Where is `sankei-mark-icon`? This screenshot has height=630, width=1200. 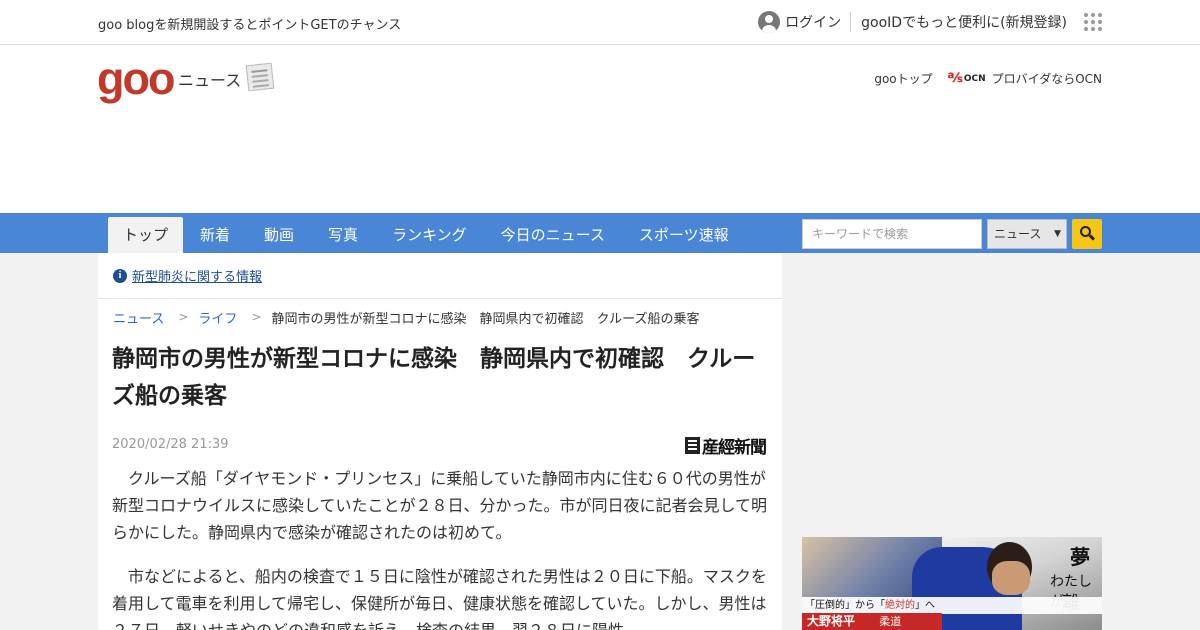 sankei-mark-icon is located at coordinates (692, 445).